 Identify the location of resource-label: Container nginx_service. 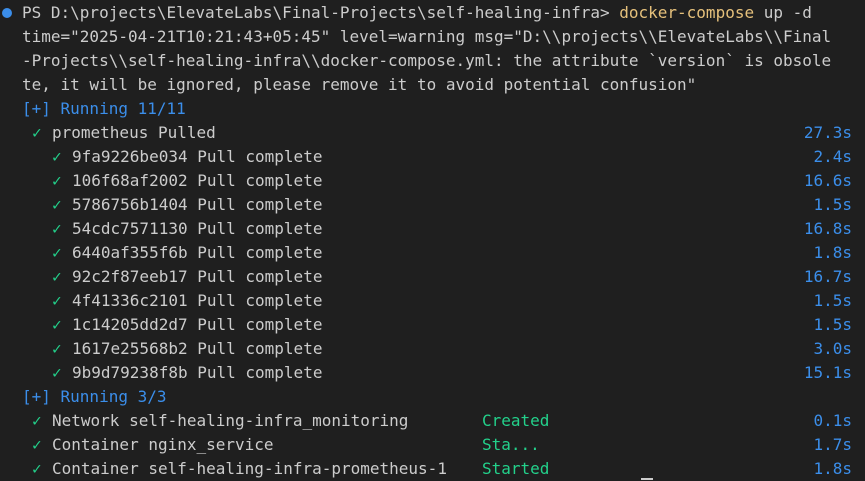
(163, 444).